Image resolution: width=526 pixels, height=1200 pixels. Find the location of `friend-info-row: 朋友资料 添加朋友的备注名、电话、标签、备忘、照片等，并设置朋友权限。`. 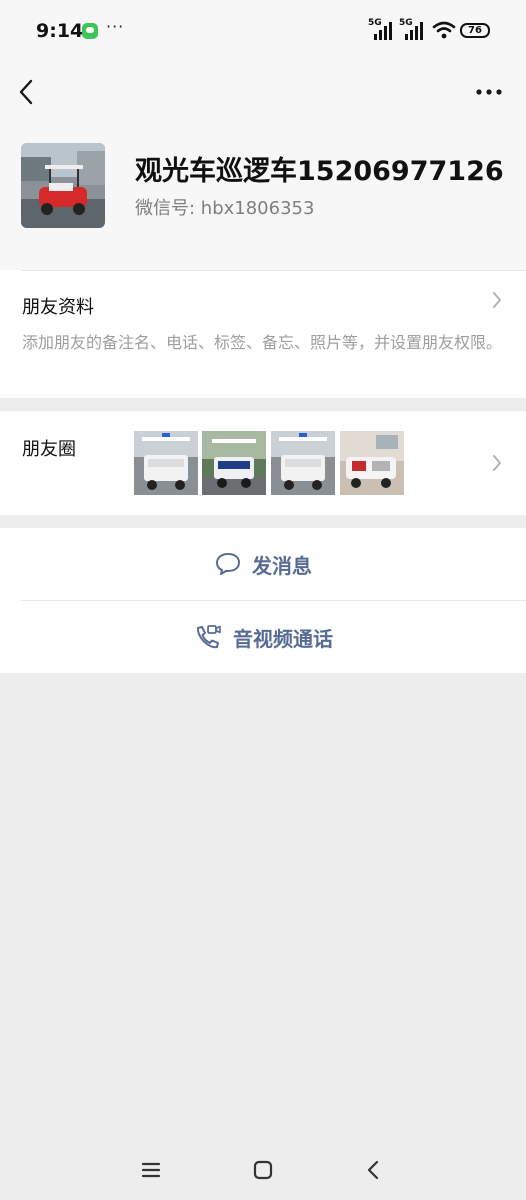

friend-info-row: 朋友资料 添加朋友的备注名、电话、标签、备忘、照片等，并设置朋友权限。 is located at coordinates (263, 334).